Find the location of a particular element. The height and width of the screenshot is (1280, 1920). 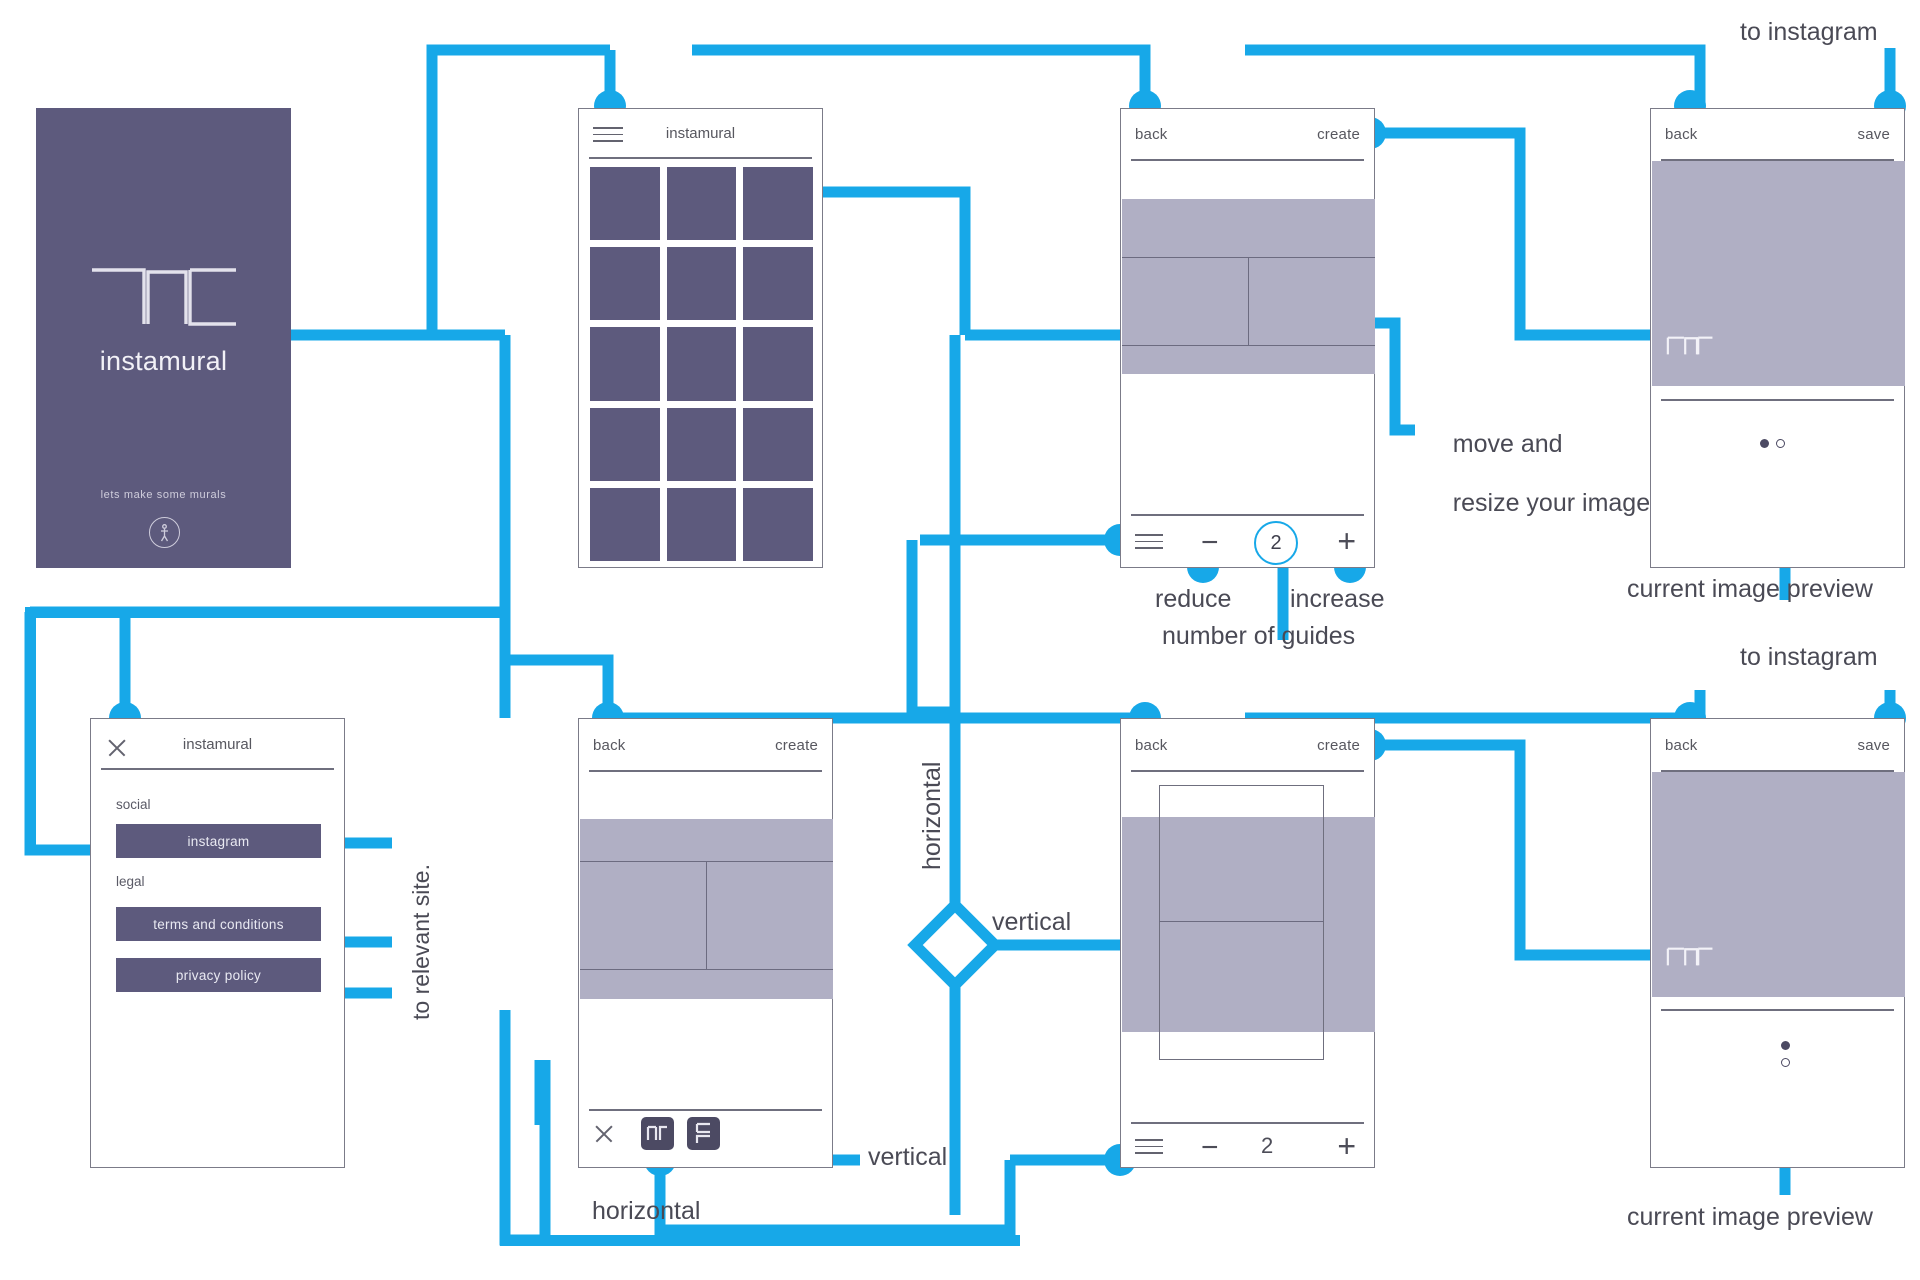

menu-section-label-legal: legal is located at coordinates (130, 881).